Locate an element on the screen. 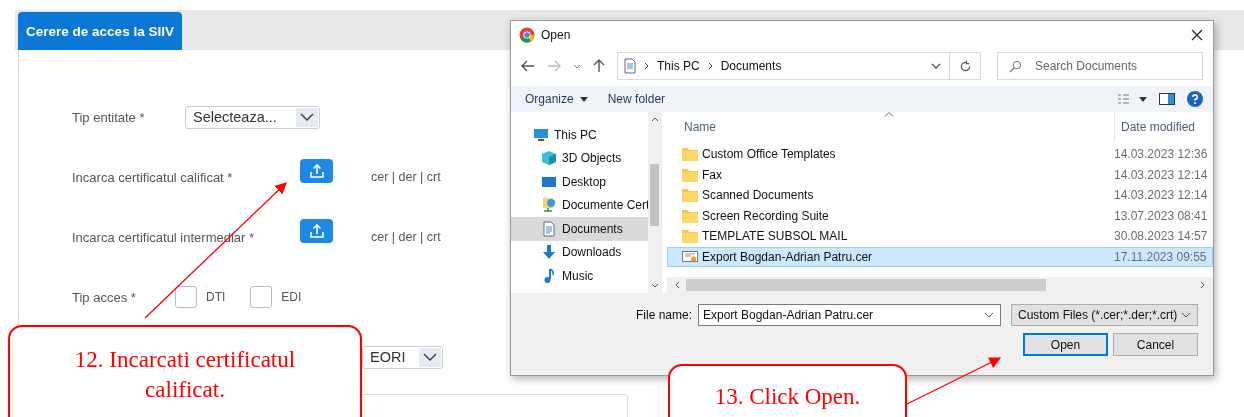  sidebar-item: Documents is located at coordinates (579, 229).